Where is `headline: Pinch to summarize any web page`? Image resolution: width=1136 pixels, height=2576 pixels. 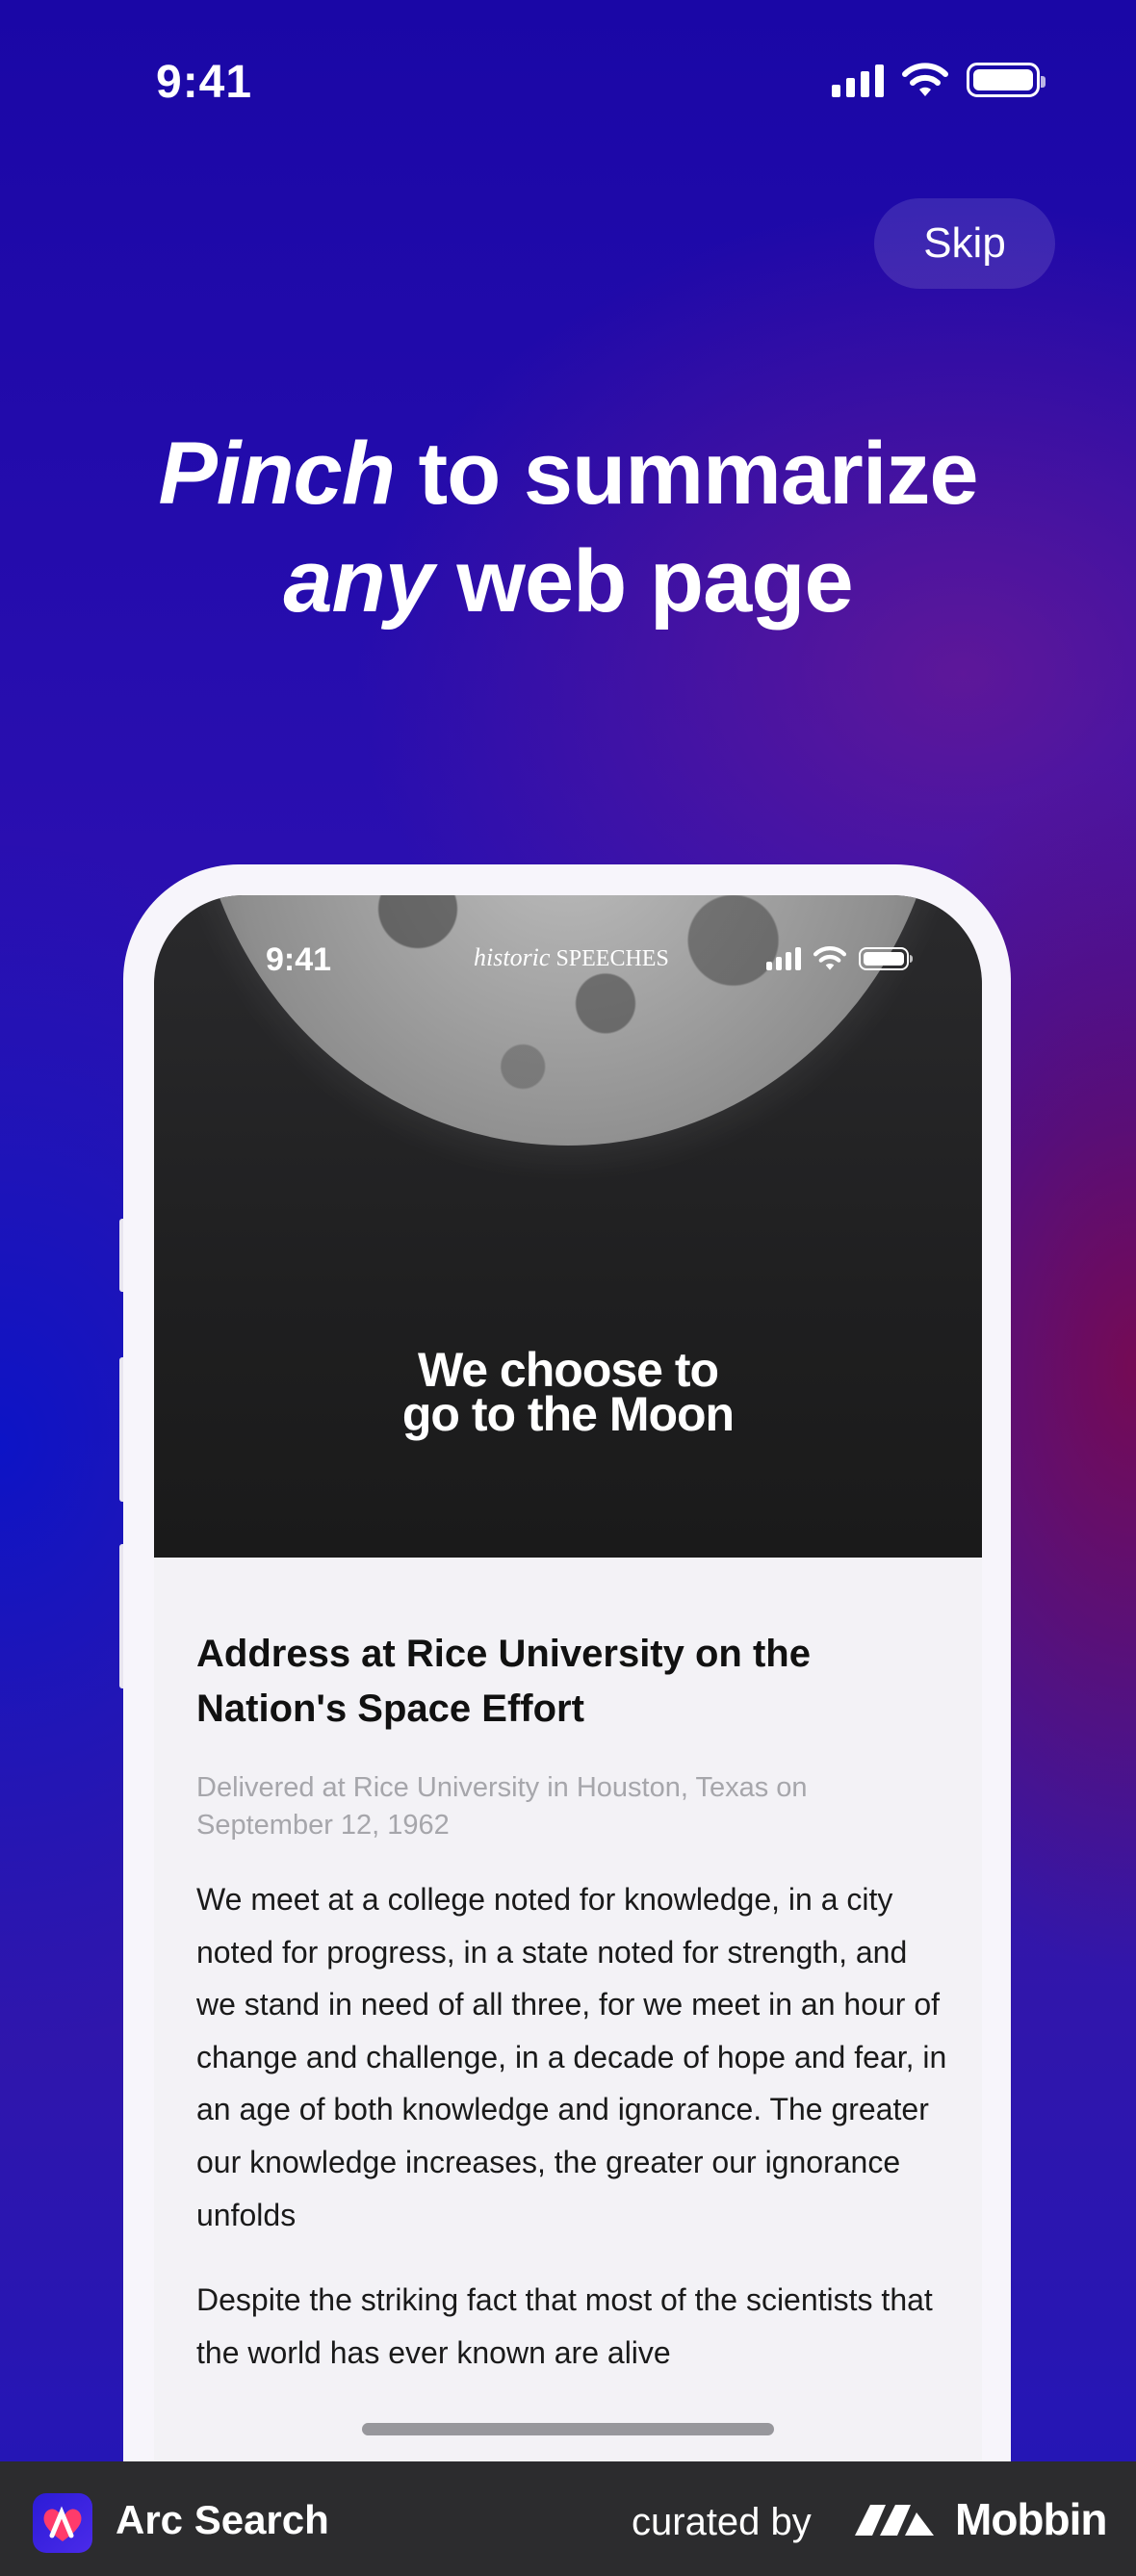
headline: Pinch to summarize any web page is located at coordinates (568, 527).